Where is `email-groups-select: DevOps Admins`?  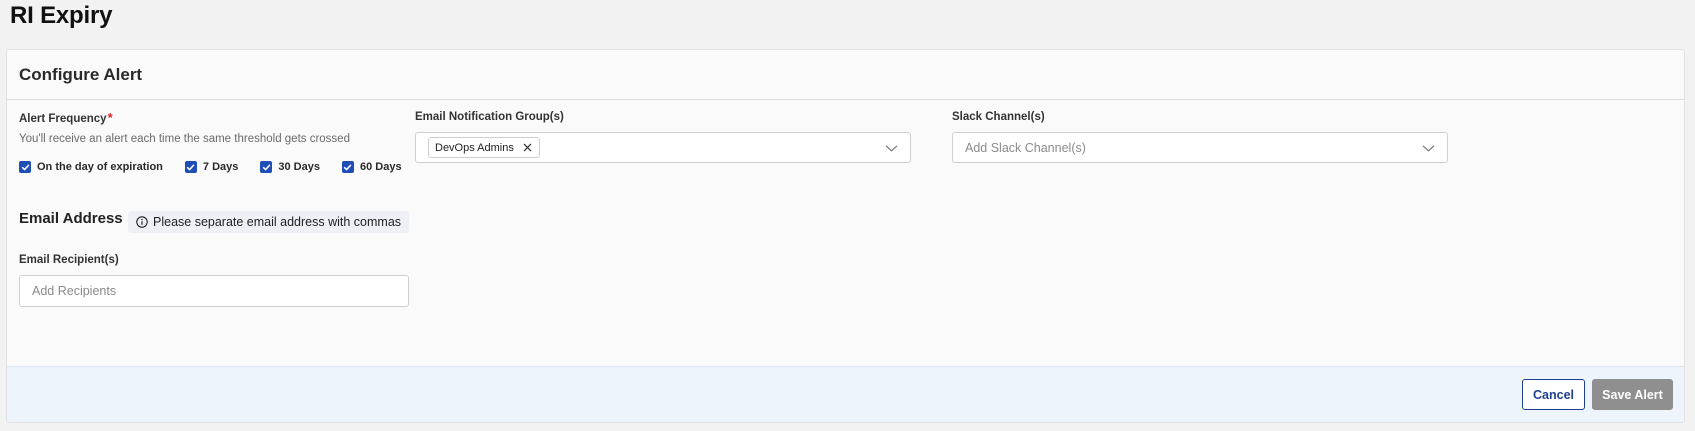 email-groups-select: DevOps Admins is located at coordinates (663, 147).